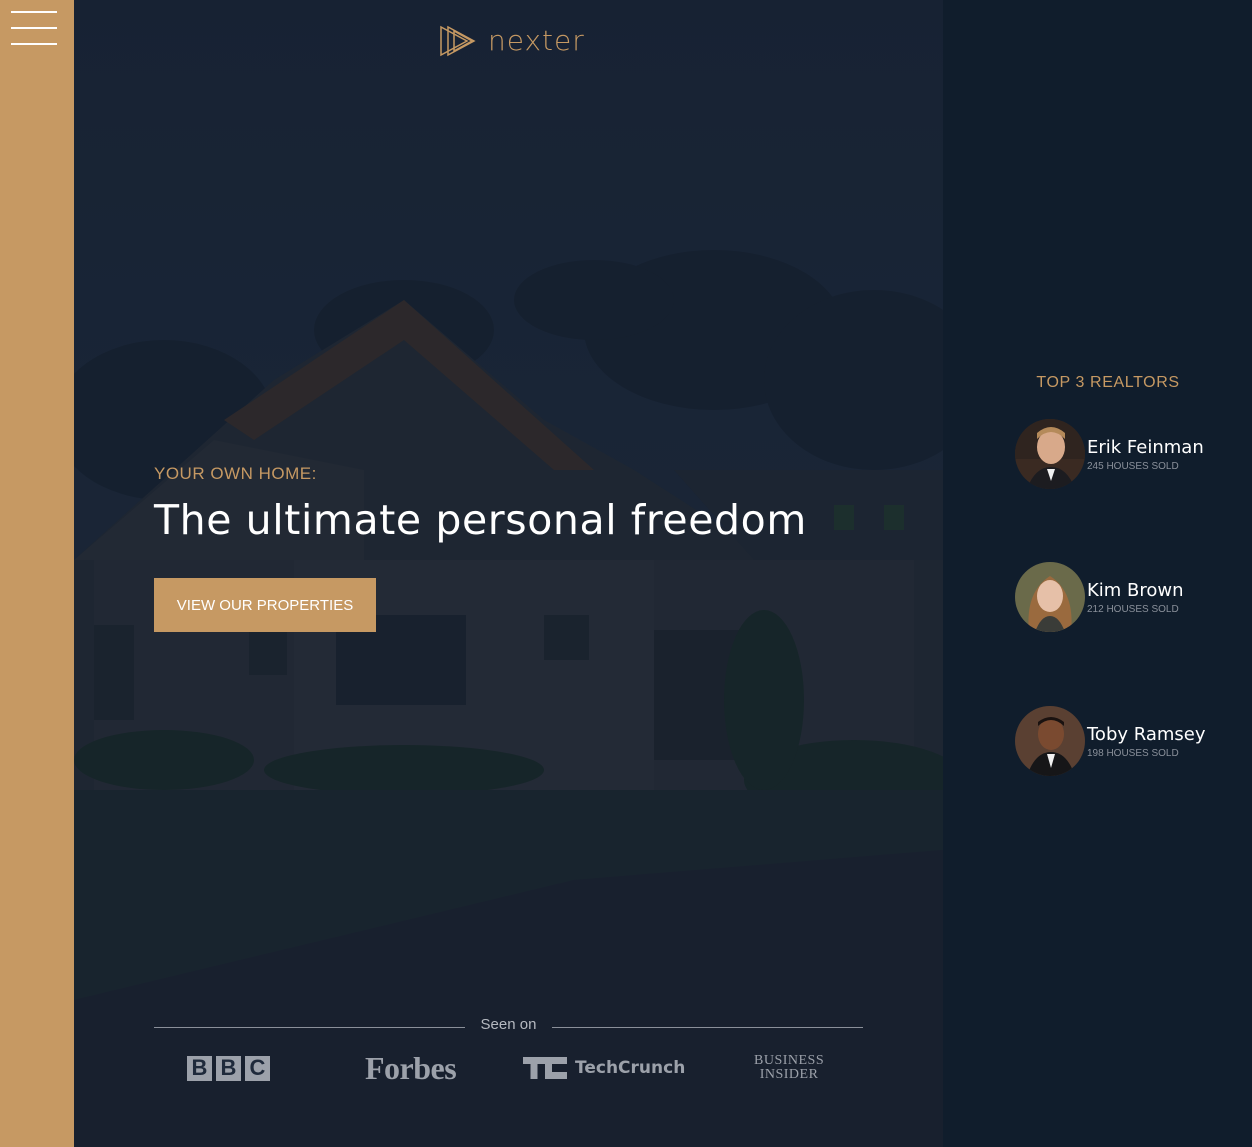  I want to click on realtor-sold: 212 HOUSES SOLD, so click(1133, 609).